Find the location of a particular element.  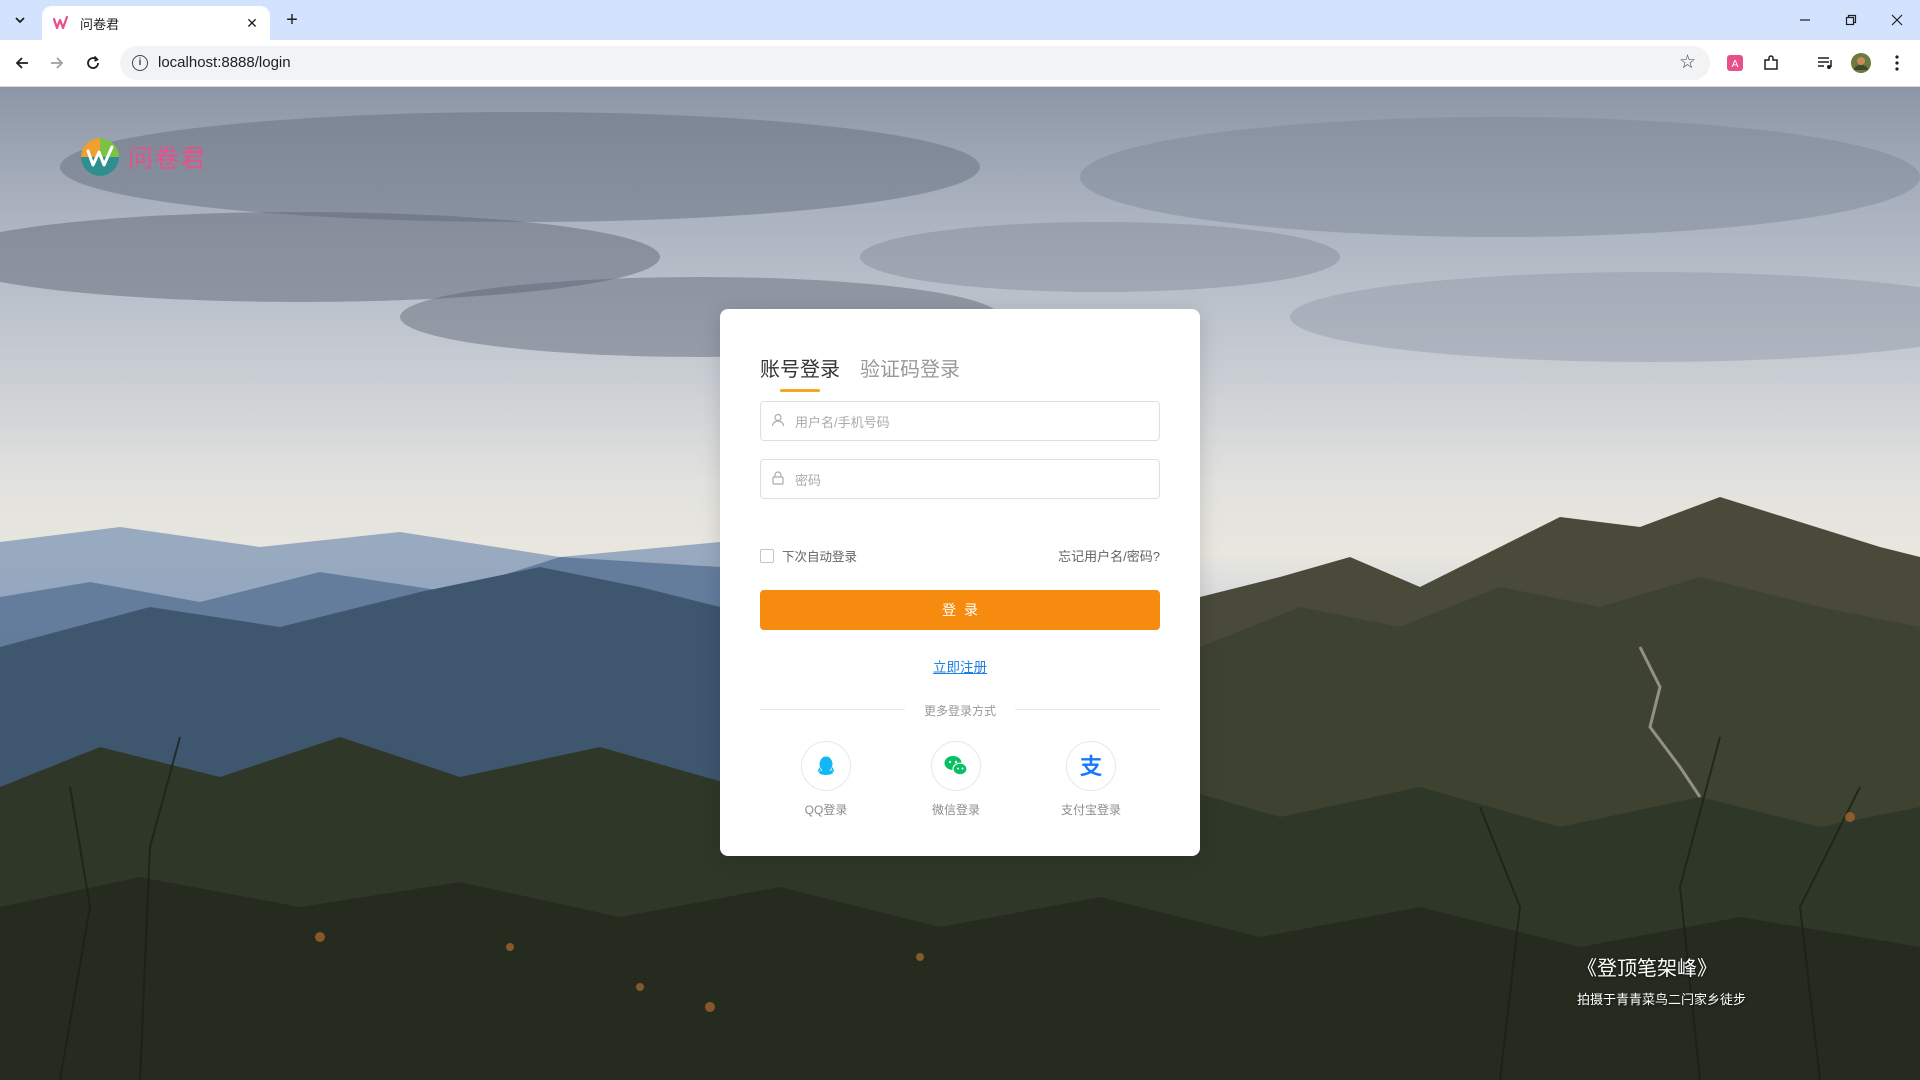

register-link: 立即注册 is located at coordinates (960, 667).